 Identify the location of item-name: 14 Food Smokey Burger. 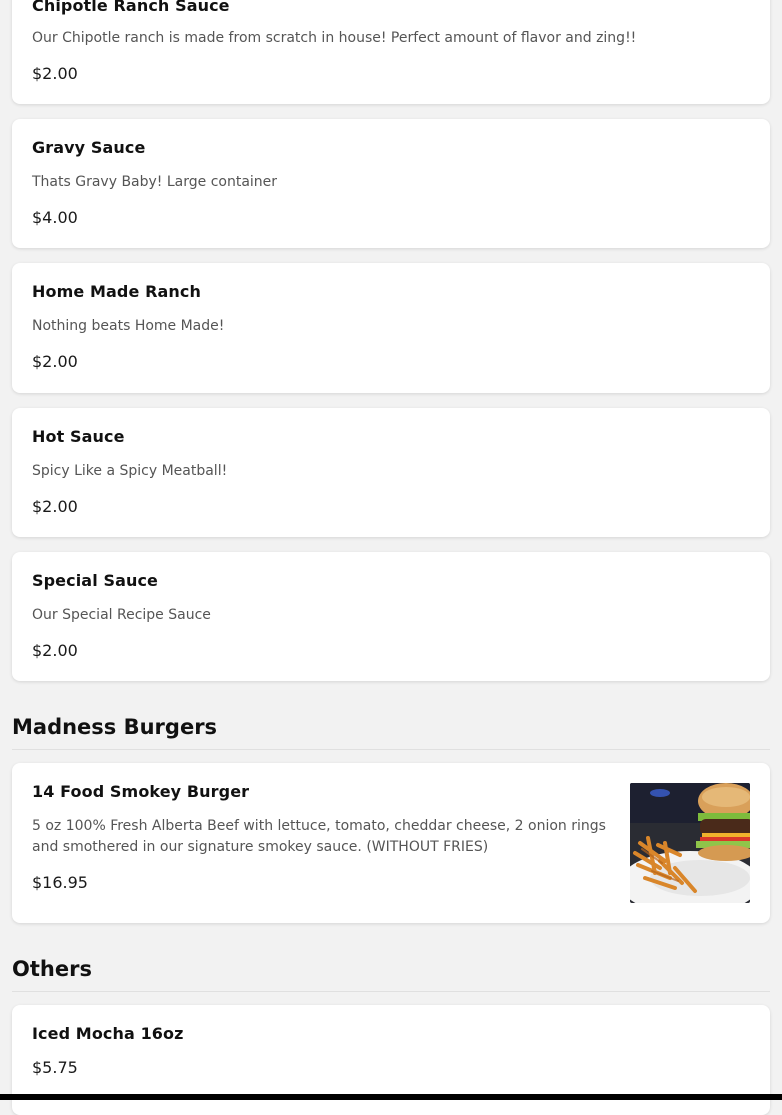
(141, 791).